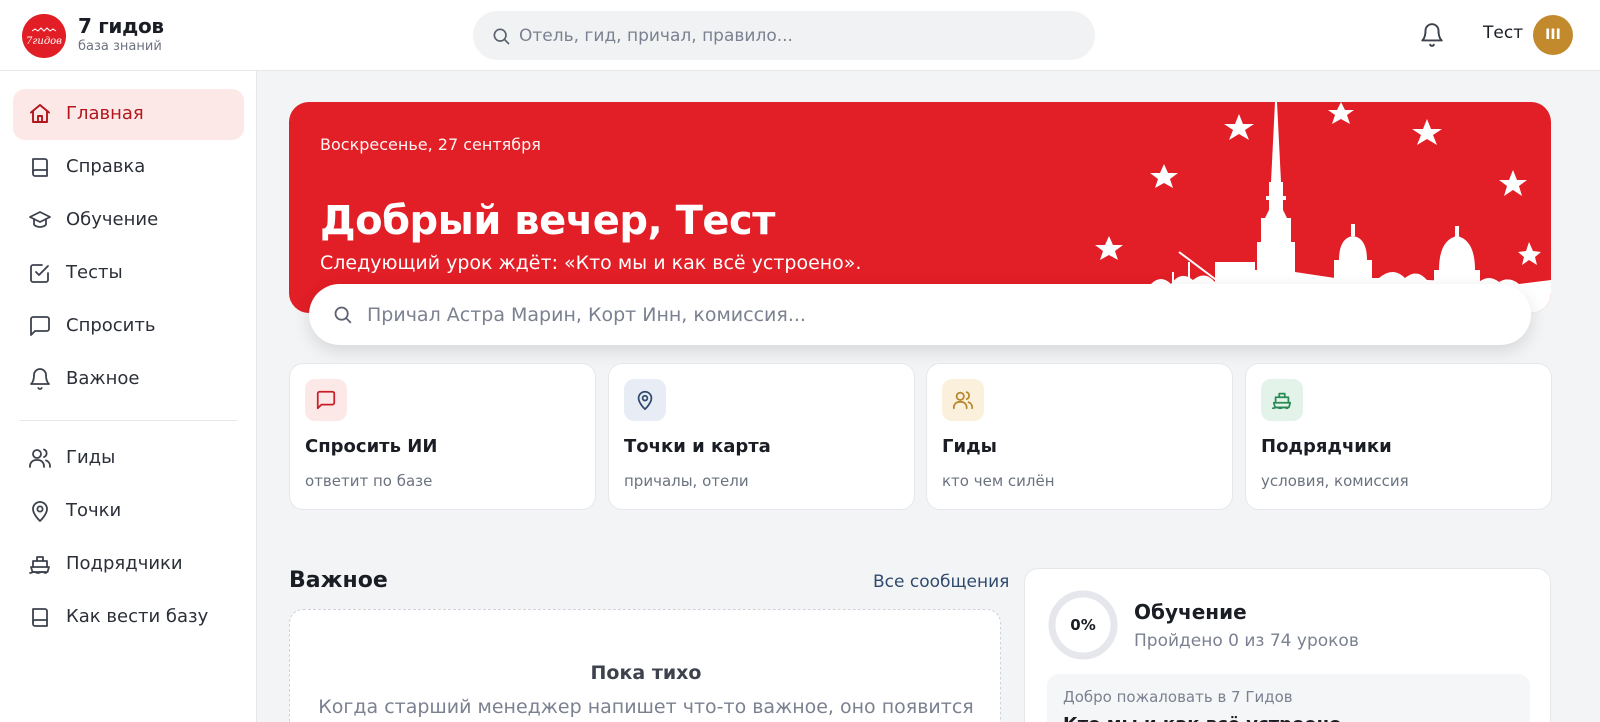  Describe the element at coordinates (547, 221) in the screenshot. I see `hero-title: Добрый вечер, Тест` at that location.